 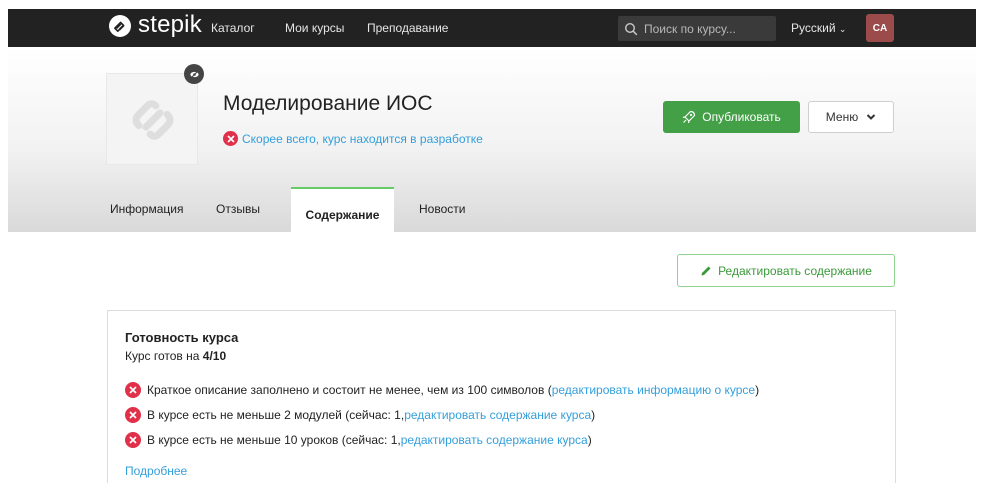 I want to click on chevron-down-icon, so click(x=871, y=117).